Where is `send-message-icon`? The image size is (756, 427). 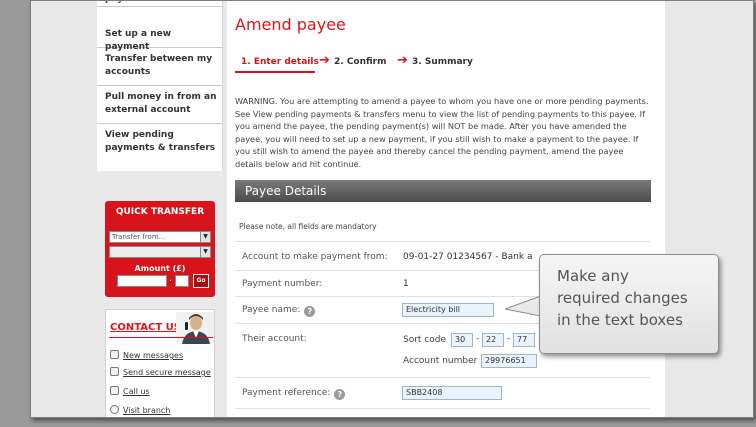 send-message-icon is located at coordinates (114, 371).